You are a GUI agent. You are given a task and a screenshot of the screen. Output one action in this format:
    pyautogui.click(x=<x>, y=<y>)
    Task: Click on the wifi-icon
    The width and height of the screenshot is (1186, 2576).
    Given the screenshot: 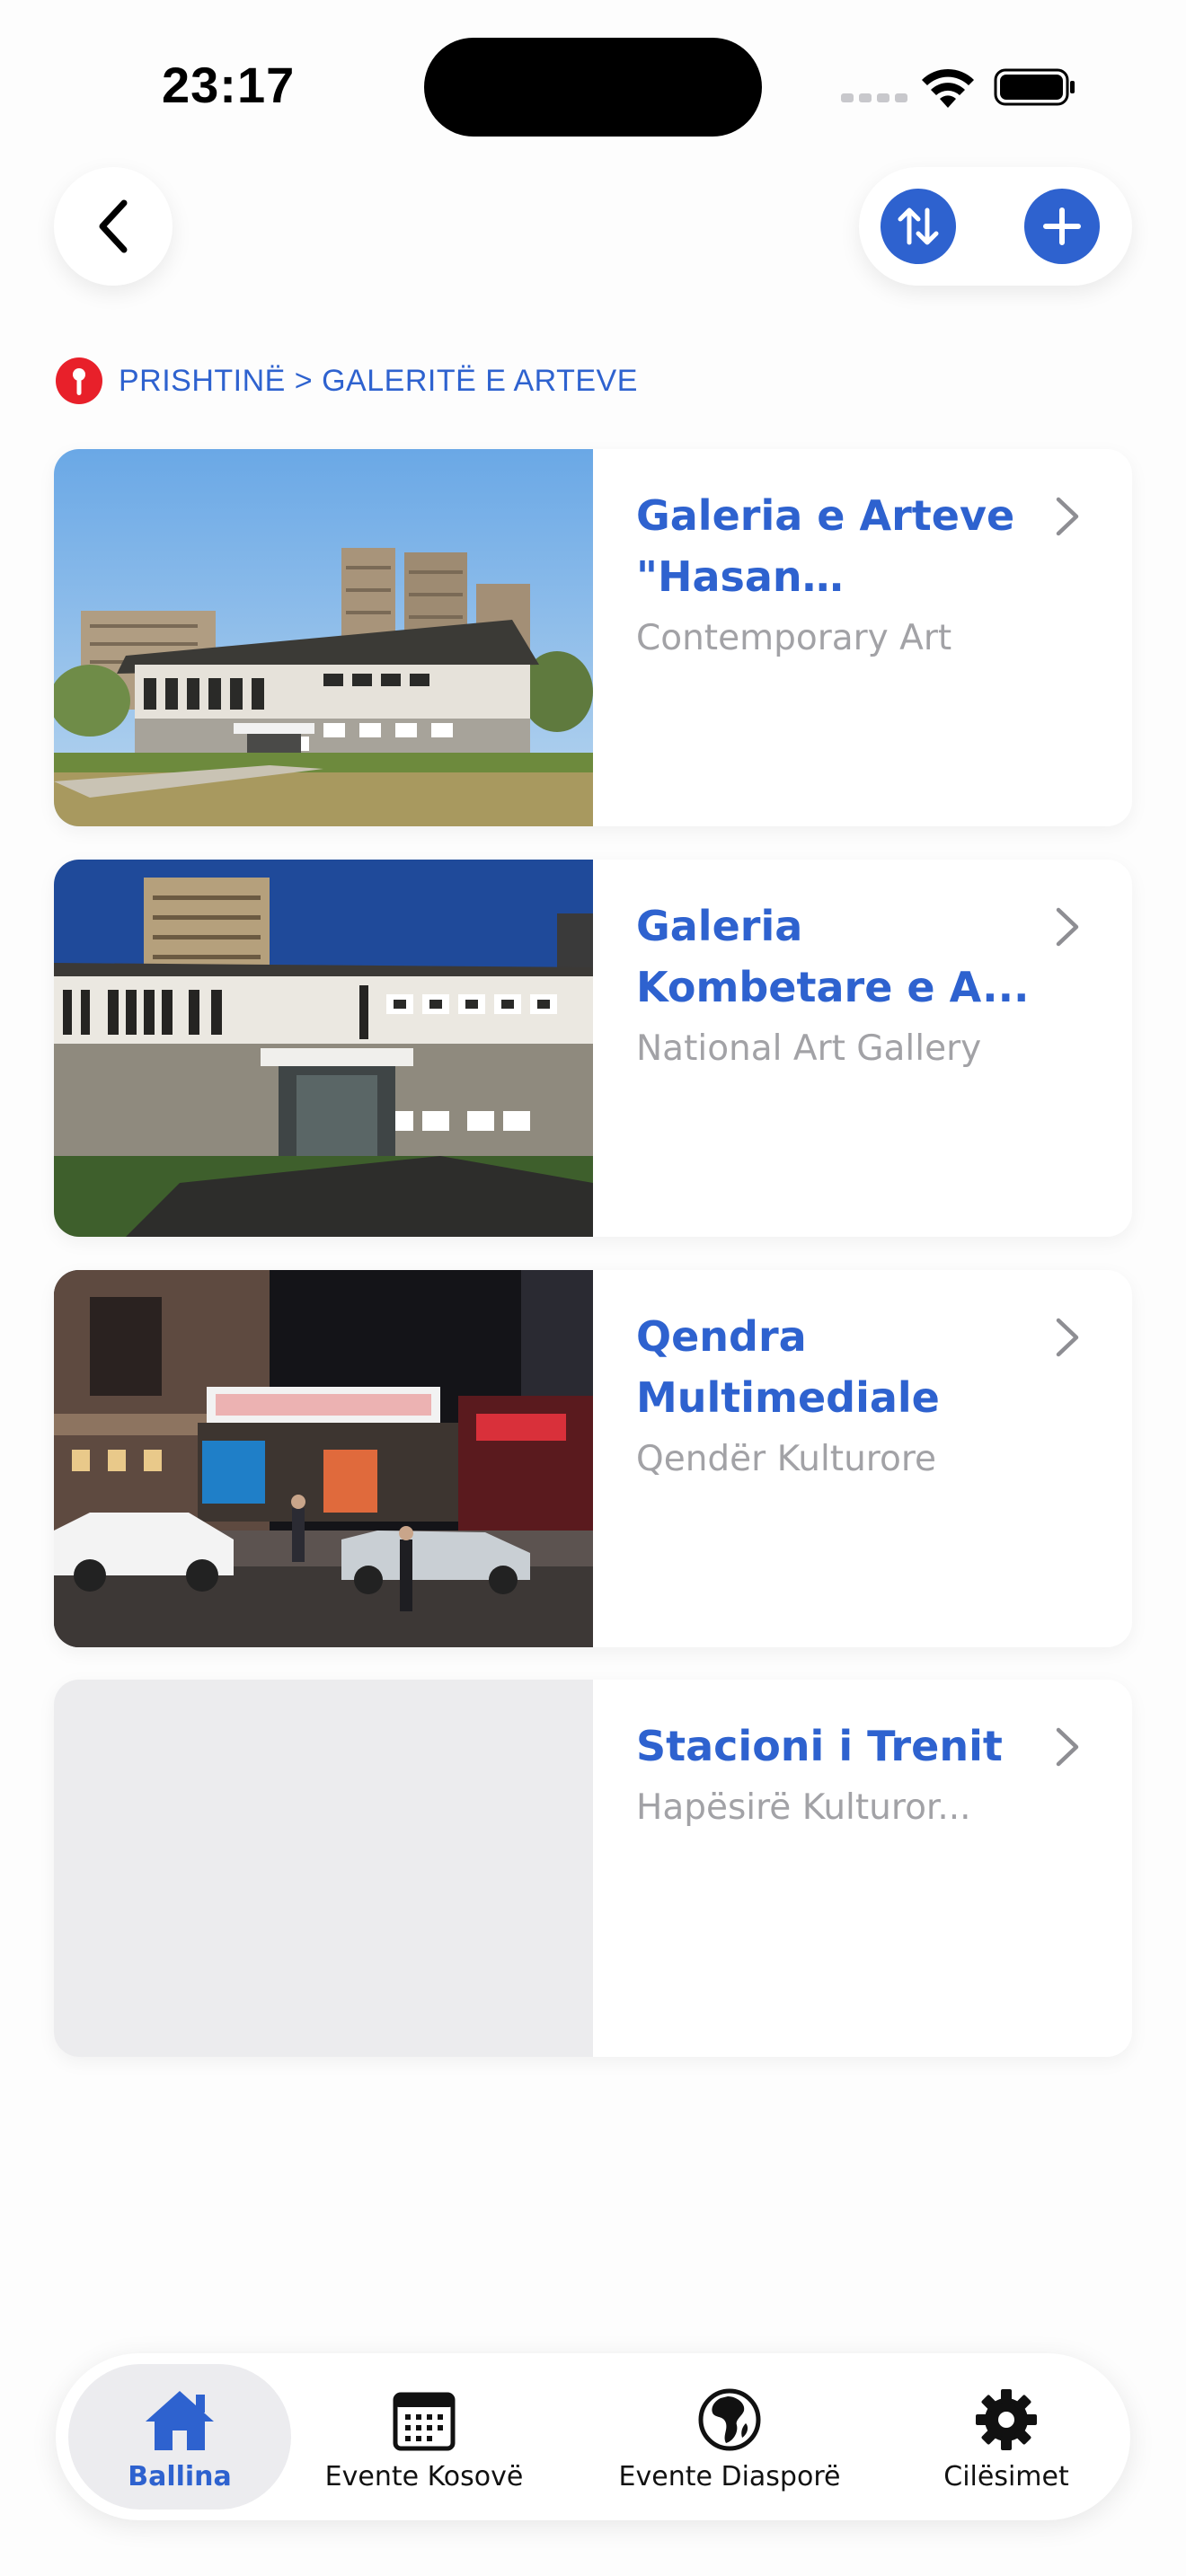 What is the action you would take?
    pyautogui.click(x=948, y=88)
    